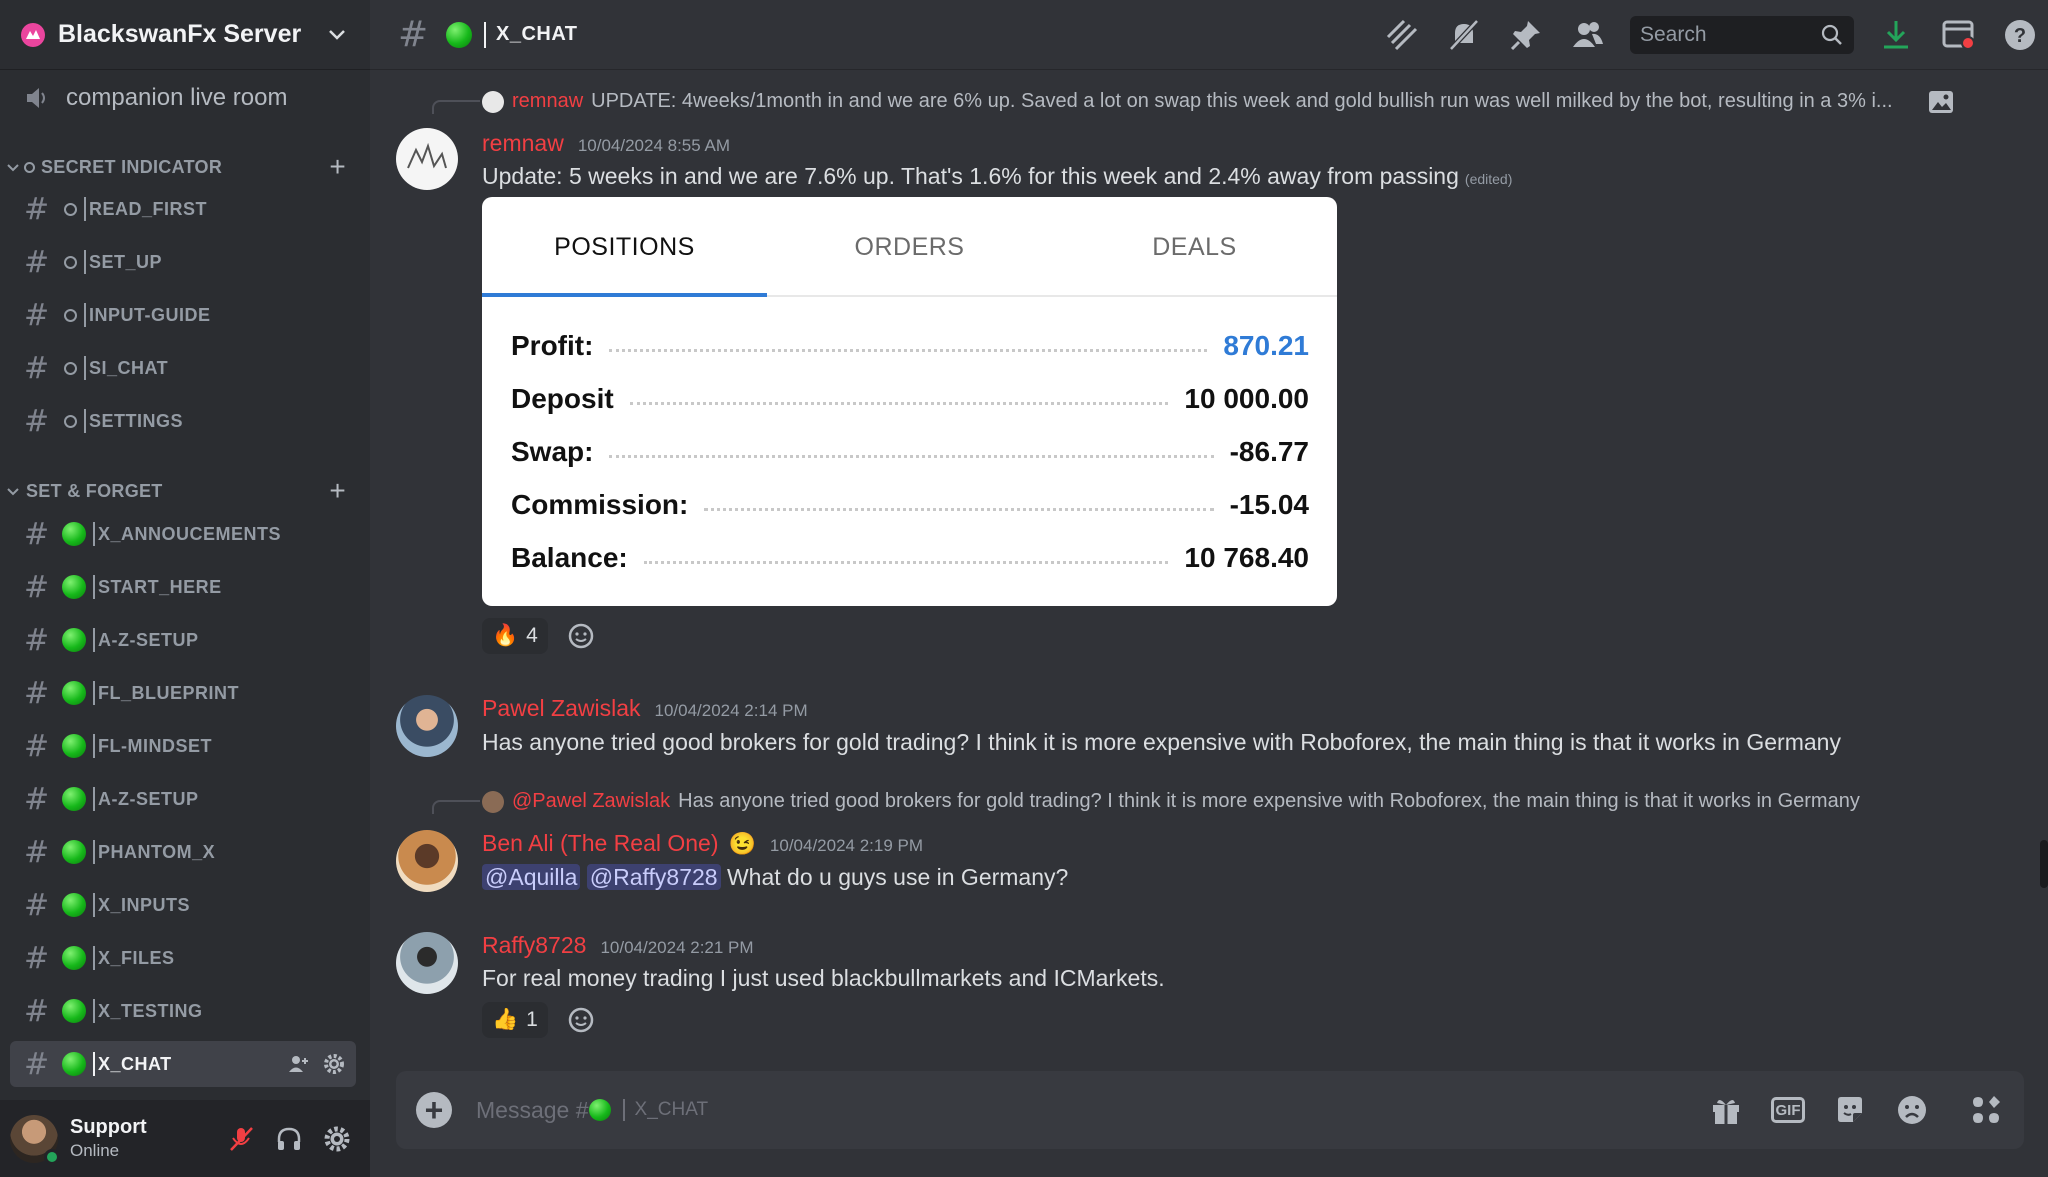  I want to click on channel-label: X_TESTING, so click(150, 1010).